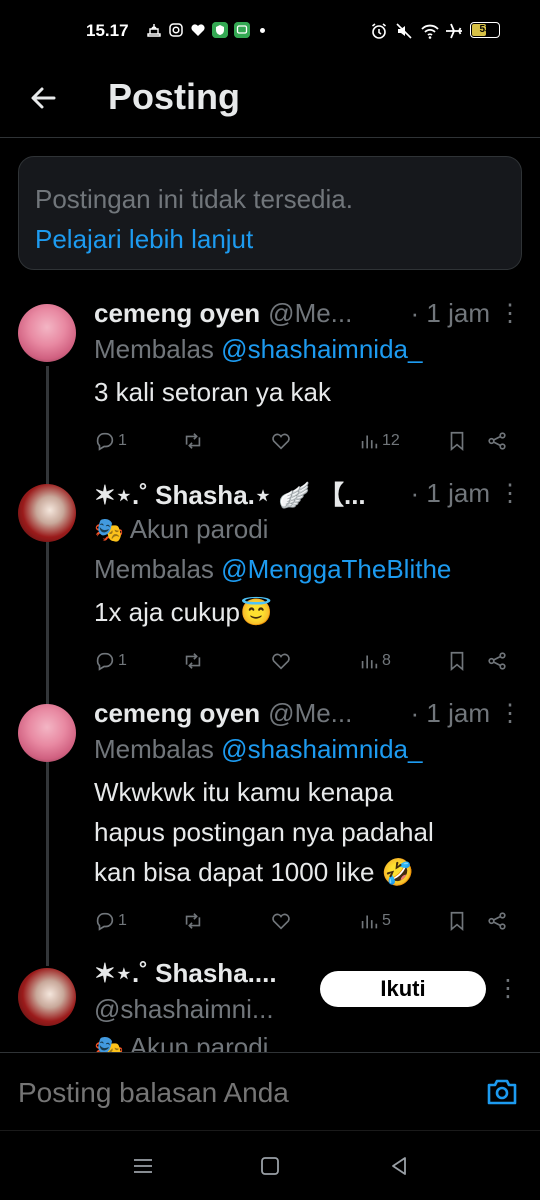  Describe the element at coordinates (429, 30) in the screenshot. I see `wifi-icon` at that location.